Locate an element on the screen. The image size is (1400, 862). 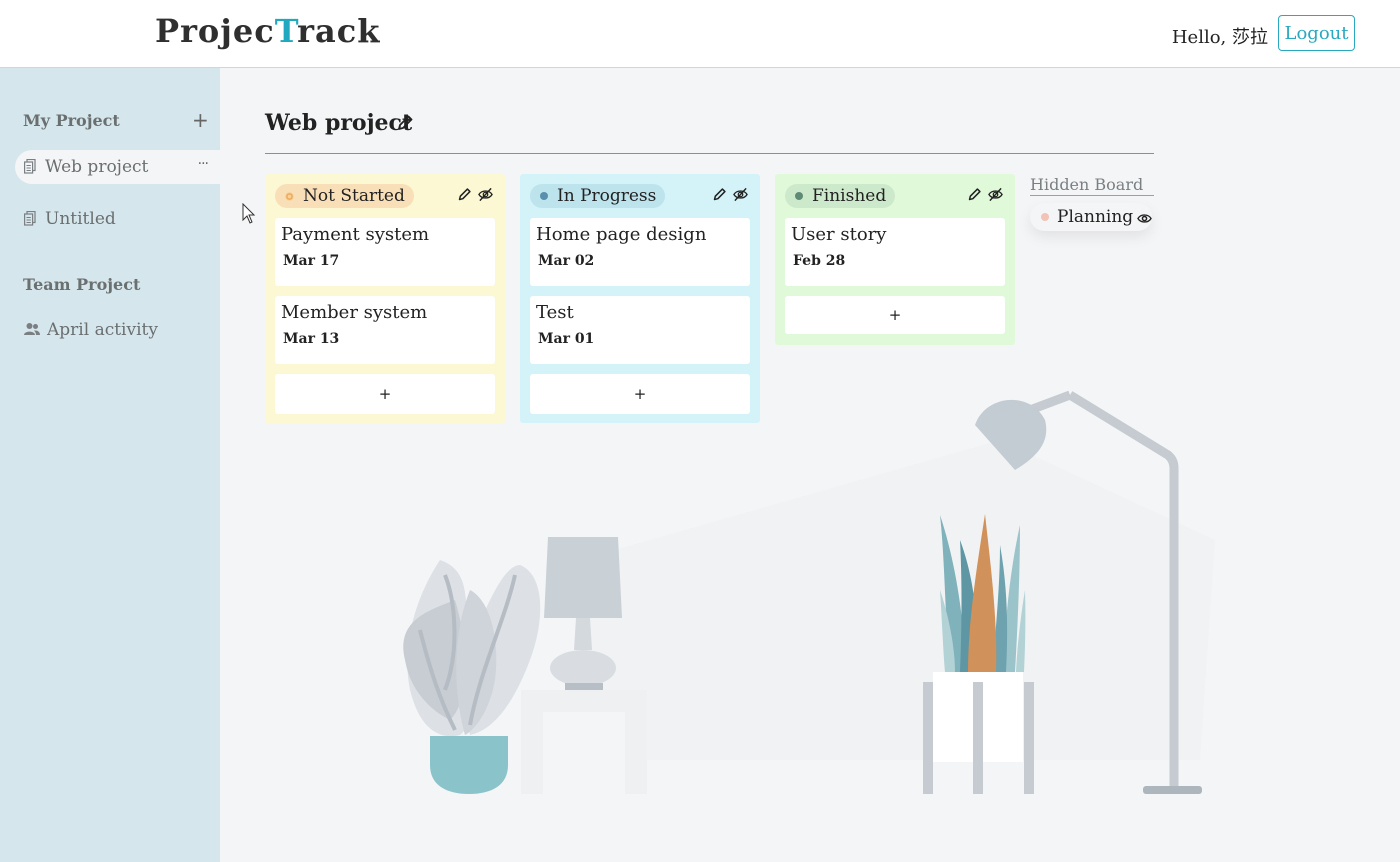
task-card: Test Mar 01 is located at coordinates (640, 330).